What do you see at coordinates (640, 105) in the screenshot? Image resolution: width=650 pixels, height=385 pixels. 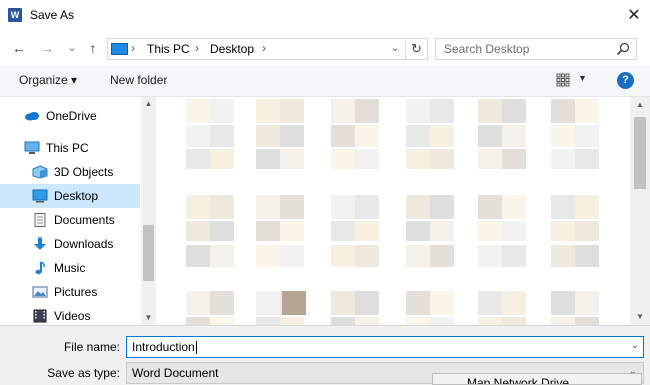 I see `scroll-up-arrow: ▲` at bounding box center [640, 105].